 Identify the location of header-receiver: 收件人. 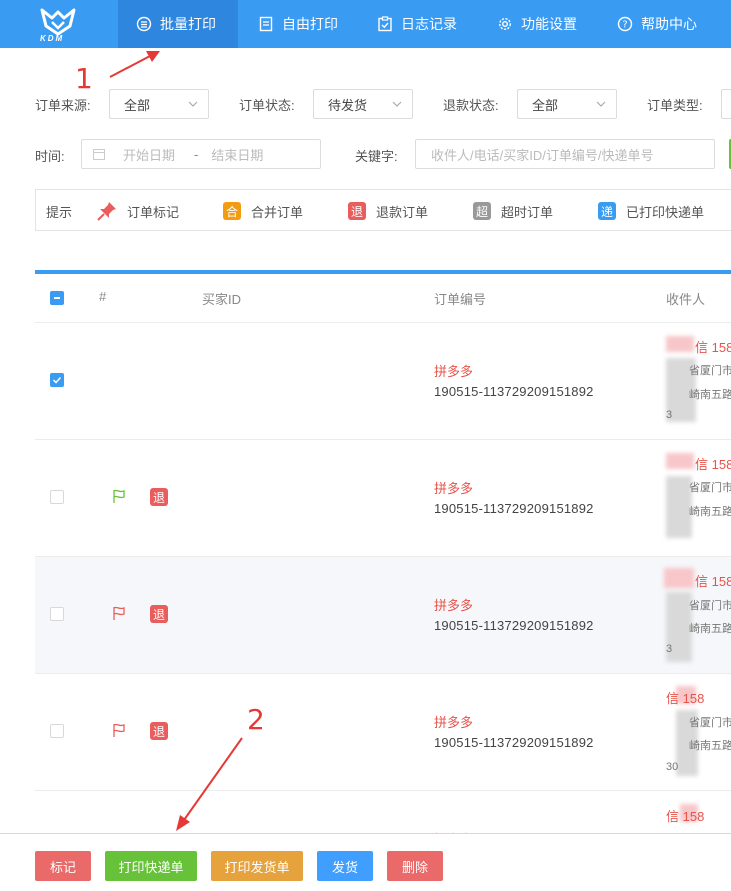
(686, 299).